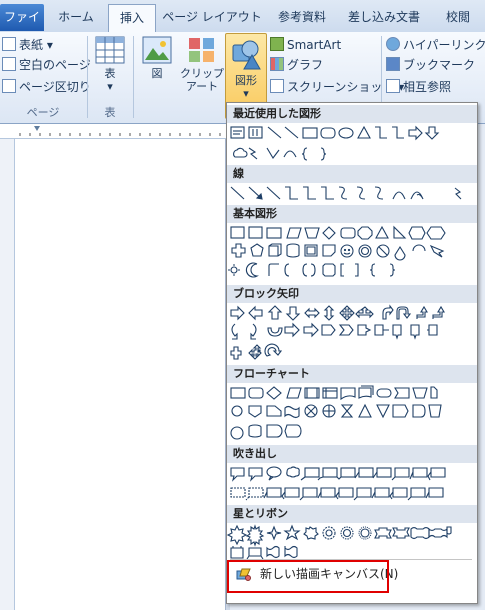 The image size is (485, 610). I want to click on arc-icon, so click(290, 154).